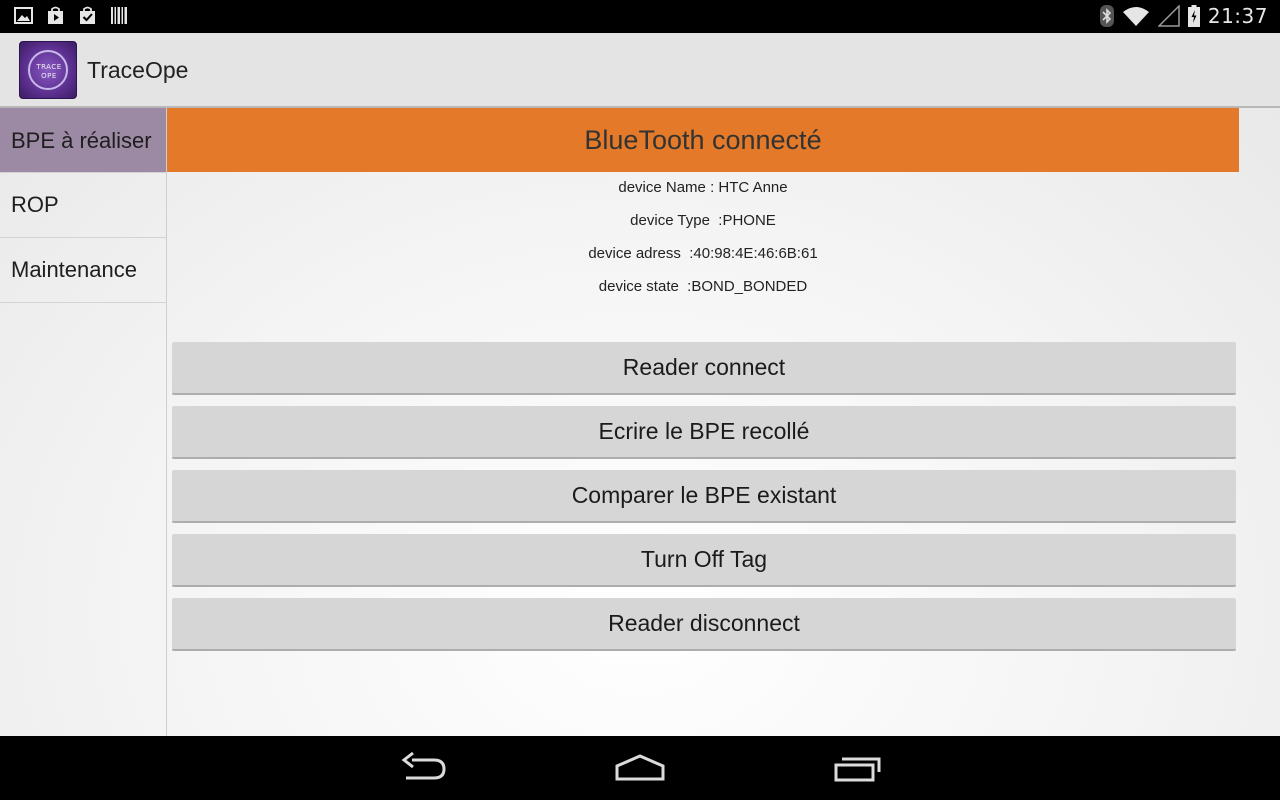 Image resolution: width=1280 pixels, height=800 pixels. What do you see at coordinates (670, 220) in the screenshot?
I see `device-type-label: device Type` at bounding box center [670, 220].